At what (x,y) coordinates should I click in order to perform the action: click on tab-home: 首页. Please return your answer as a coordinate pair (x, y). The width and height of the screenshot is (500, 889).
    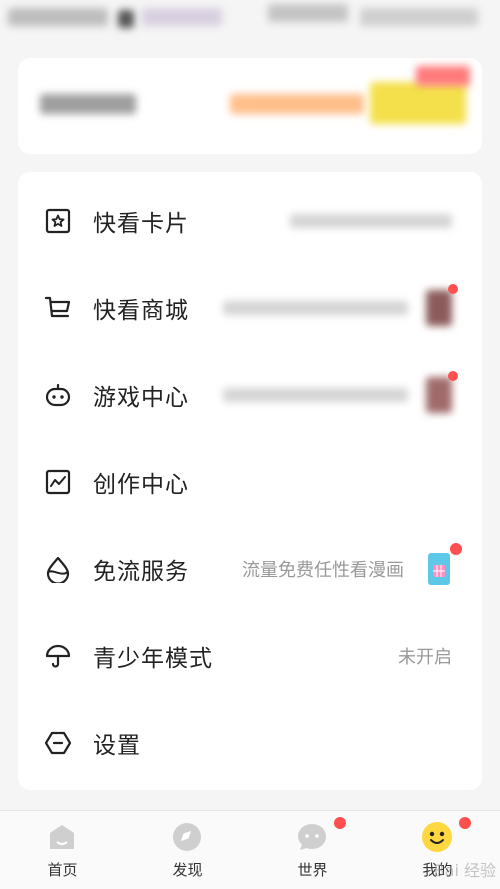
    Looking at the image, I should click on (62, 850).